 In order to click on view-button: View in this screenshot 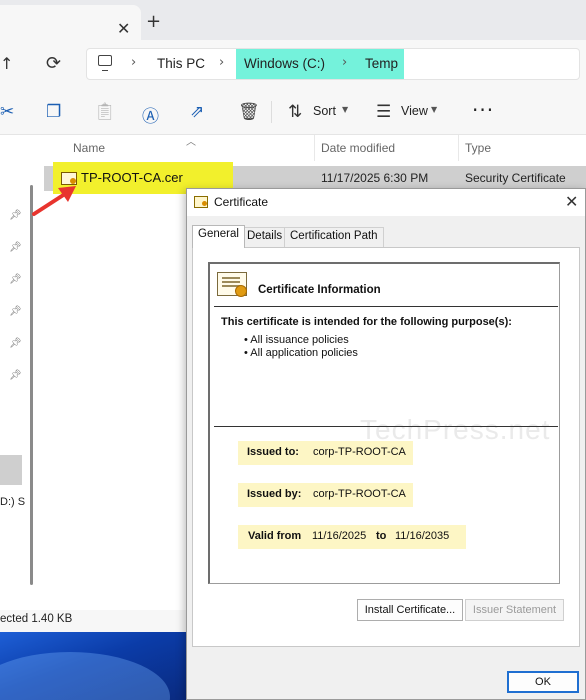, I will do `click(414, 111)`.